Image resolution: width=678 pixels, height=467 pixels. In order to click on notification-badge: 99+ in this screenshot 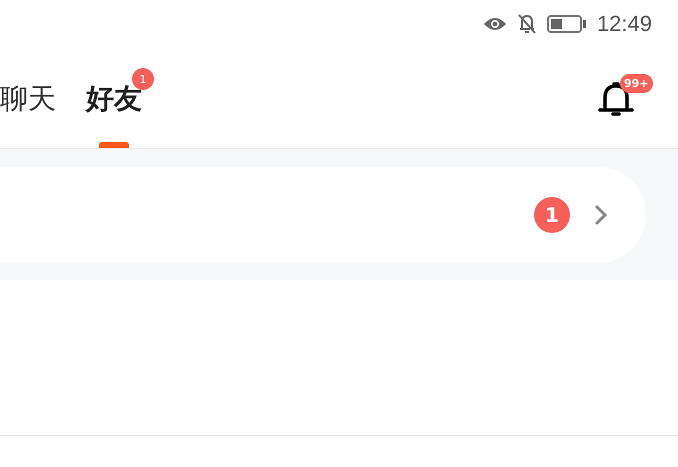, I will do `click(636, 83)`.